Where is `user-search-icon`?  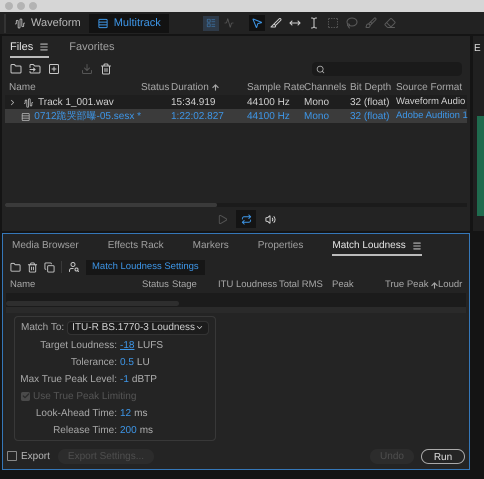
user-search-icon is located at coordinates (74, 267).